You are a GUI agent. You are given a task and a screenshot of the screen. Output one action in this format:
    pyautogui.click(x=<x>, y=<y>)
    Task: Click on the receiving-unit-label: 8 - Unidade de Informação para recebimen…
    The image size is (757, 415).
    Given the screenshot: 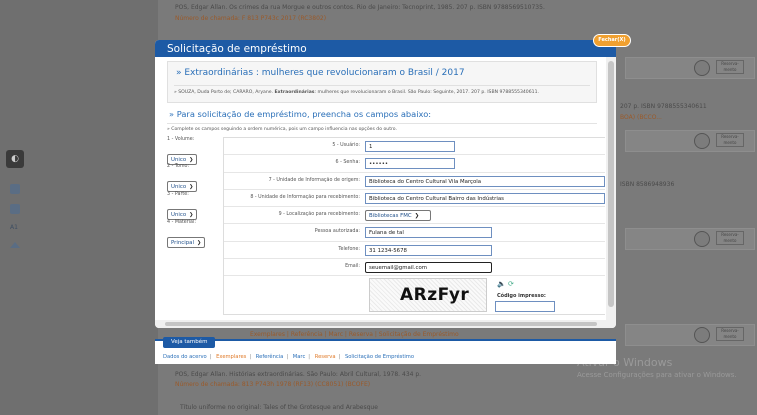 What is the action you would take?
    pyautogui.click(x=305, y=197)
    